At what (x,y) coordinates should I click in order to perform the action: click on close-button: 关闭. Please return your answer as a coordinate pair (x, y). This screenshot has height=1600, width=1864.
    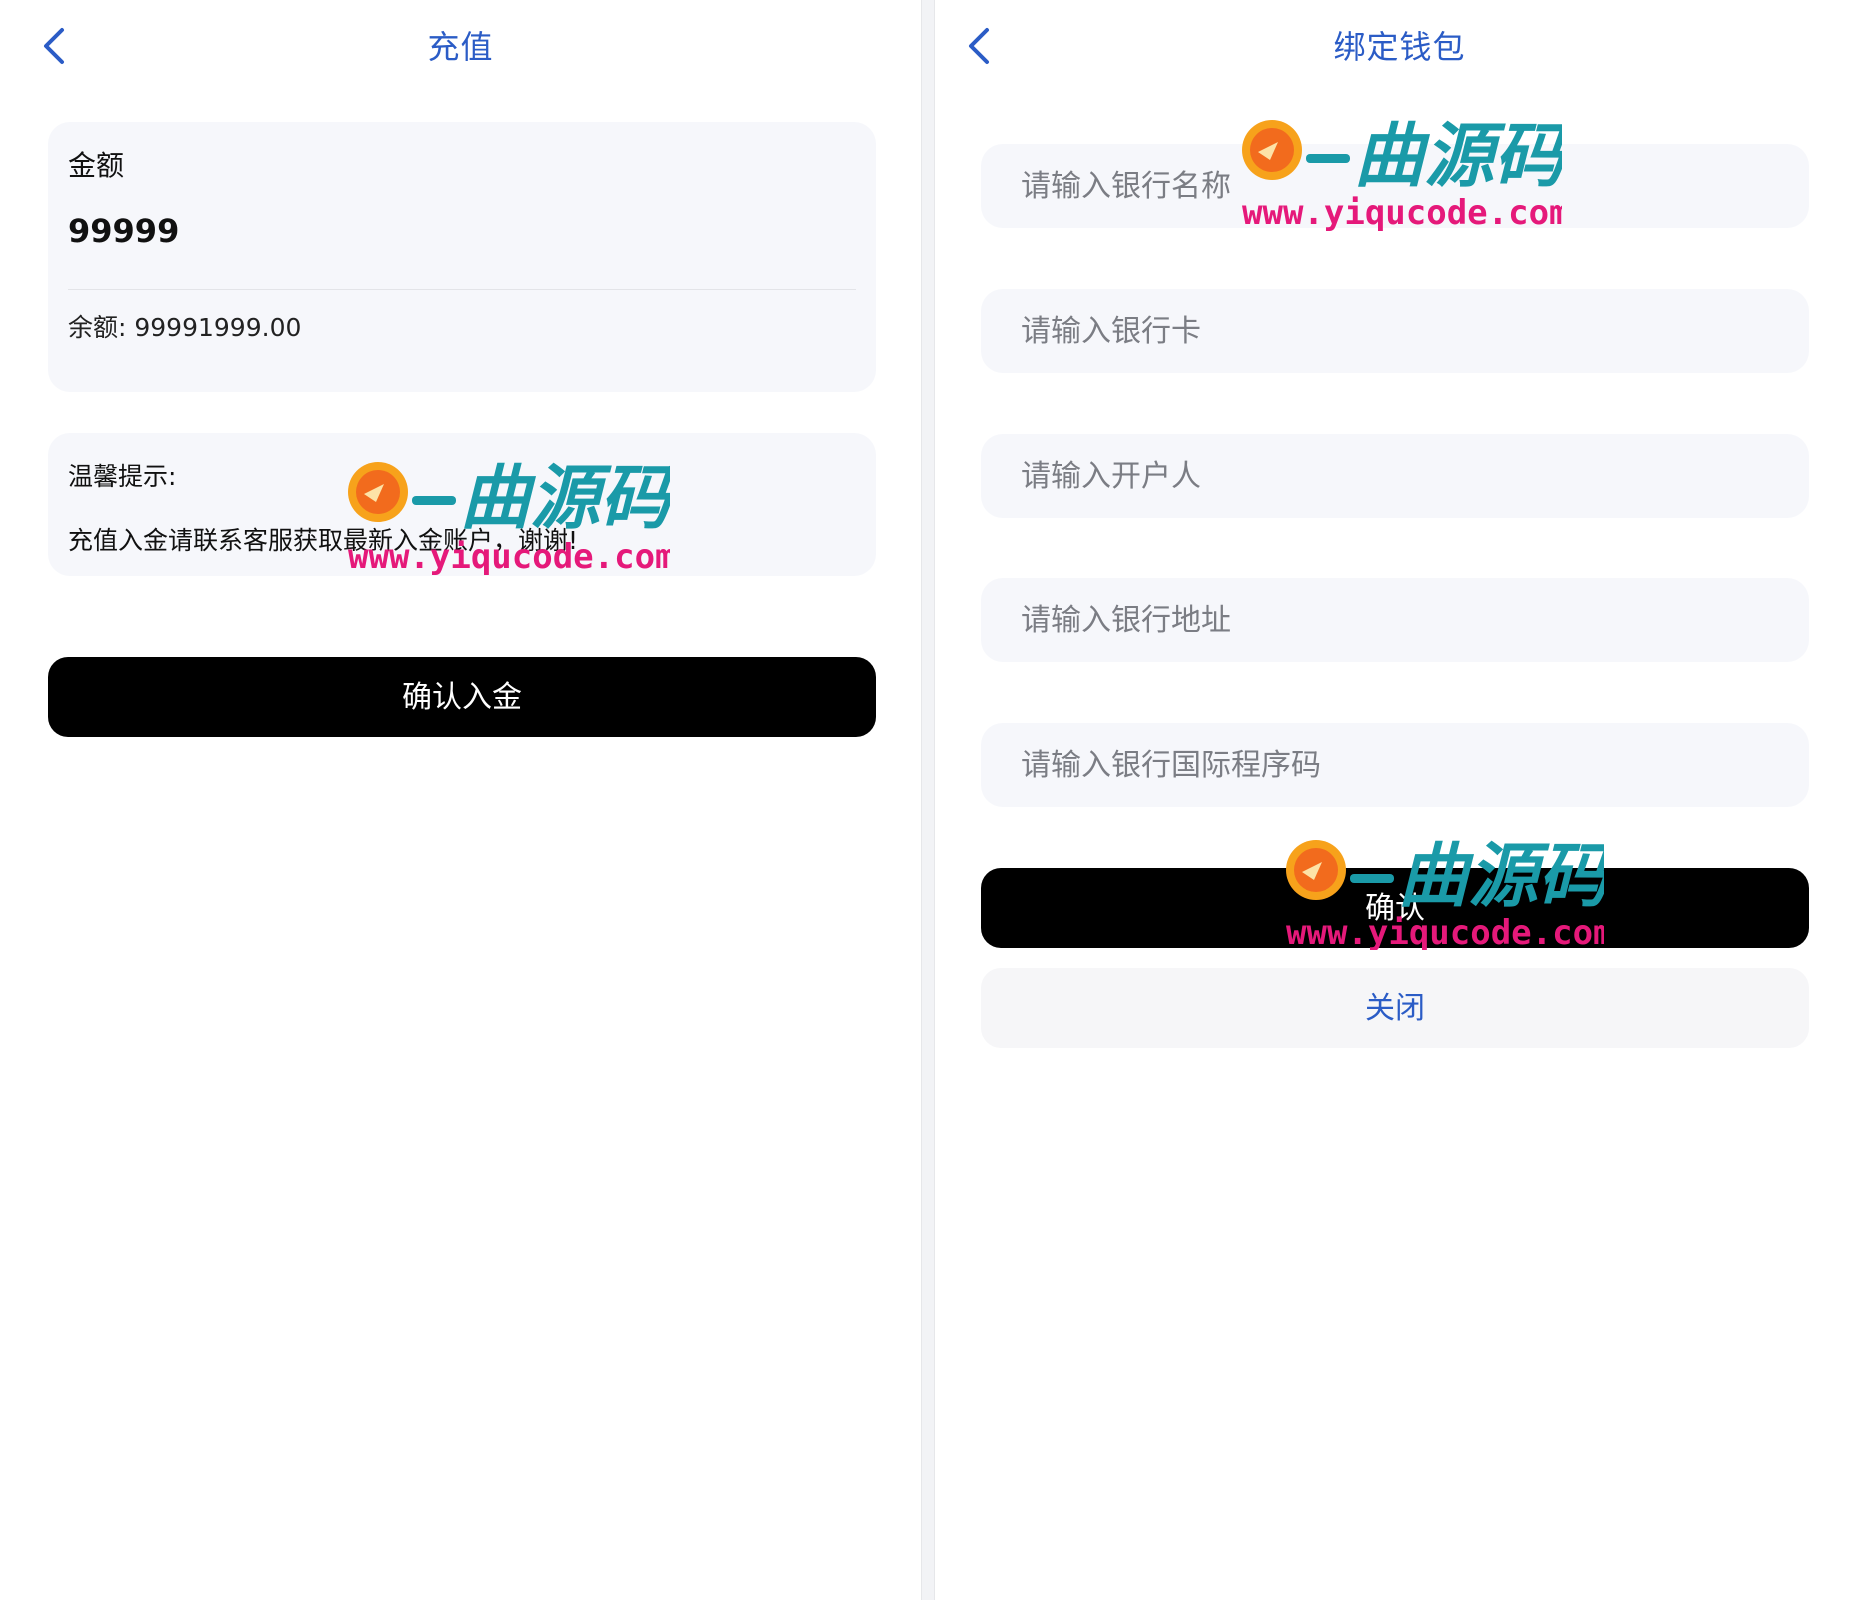
    Looking at the image, I should click on (1395, 1008).